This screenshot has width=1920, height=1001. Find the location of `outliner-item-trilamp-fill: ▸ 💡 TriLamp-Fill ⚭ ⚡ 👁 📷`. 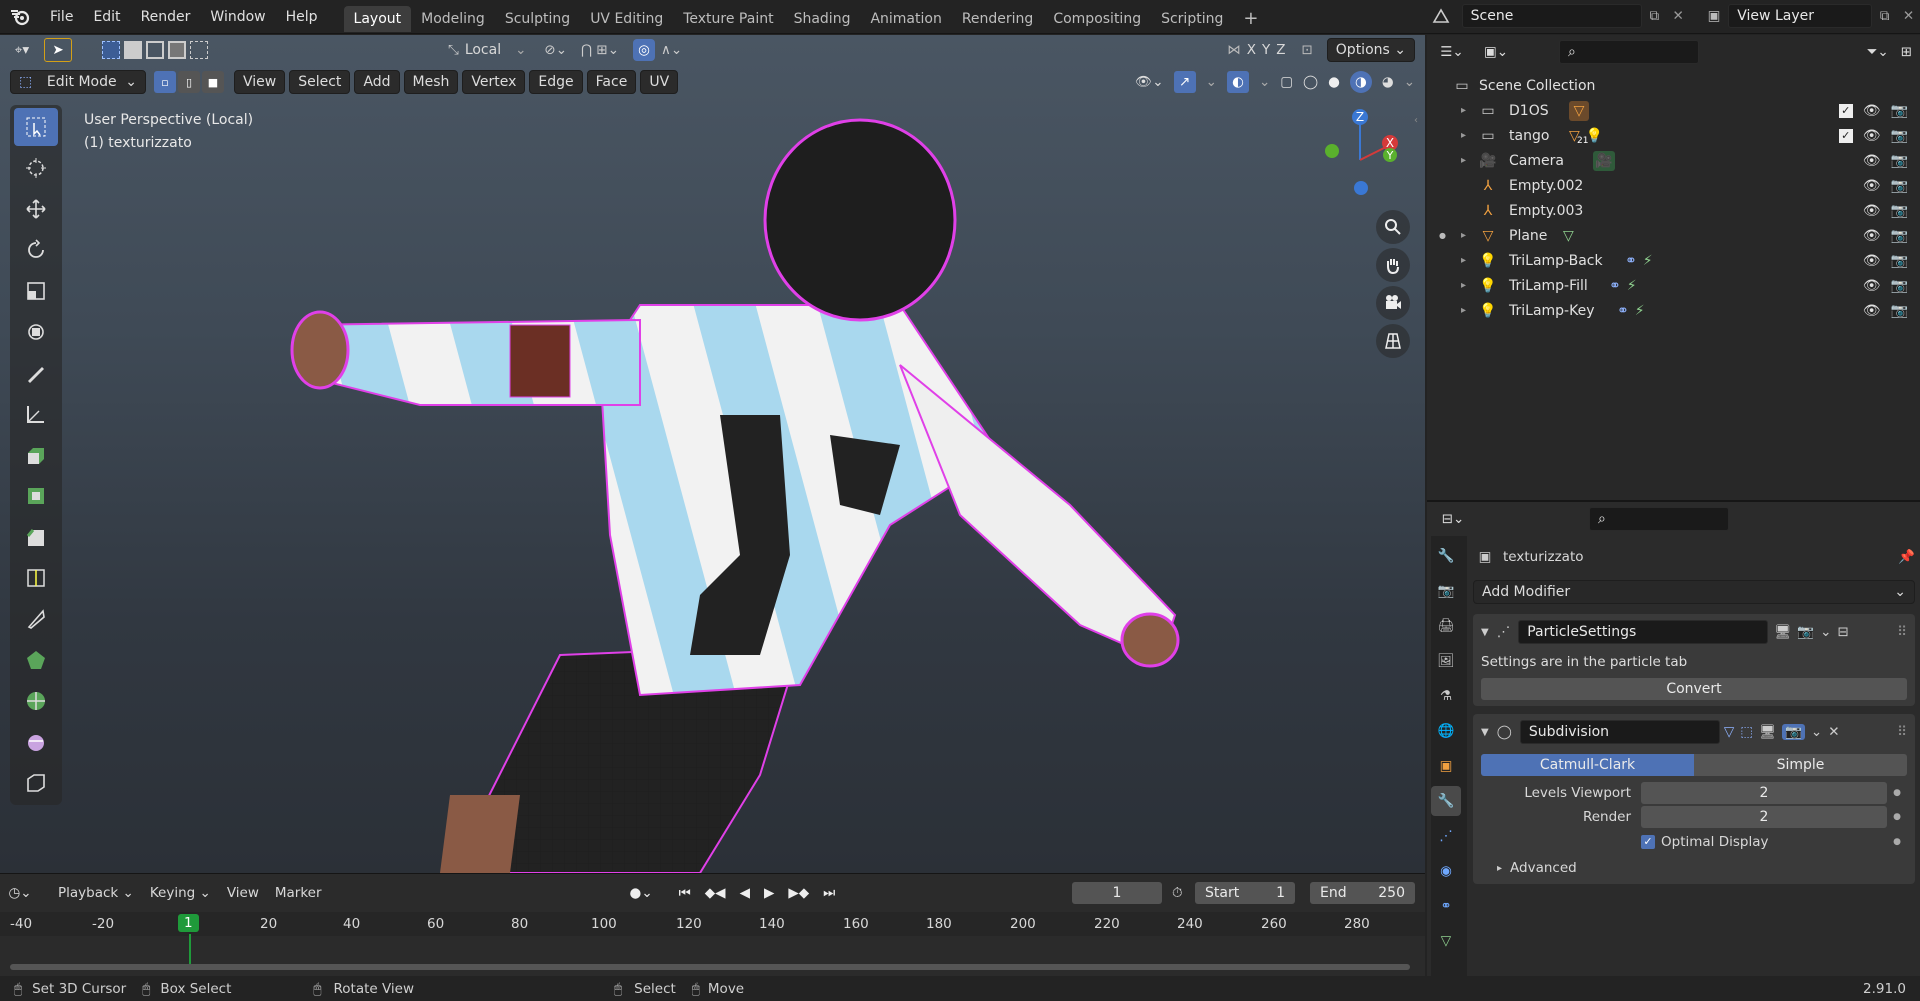

outliner-item-trilamp-fill: ▸ 💡 TriLamp-Fill ⚭ ⚡ 👁 📷 is located at coordinates (1673, 285).